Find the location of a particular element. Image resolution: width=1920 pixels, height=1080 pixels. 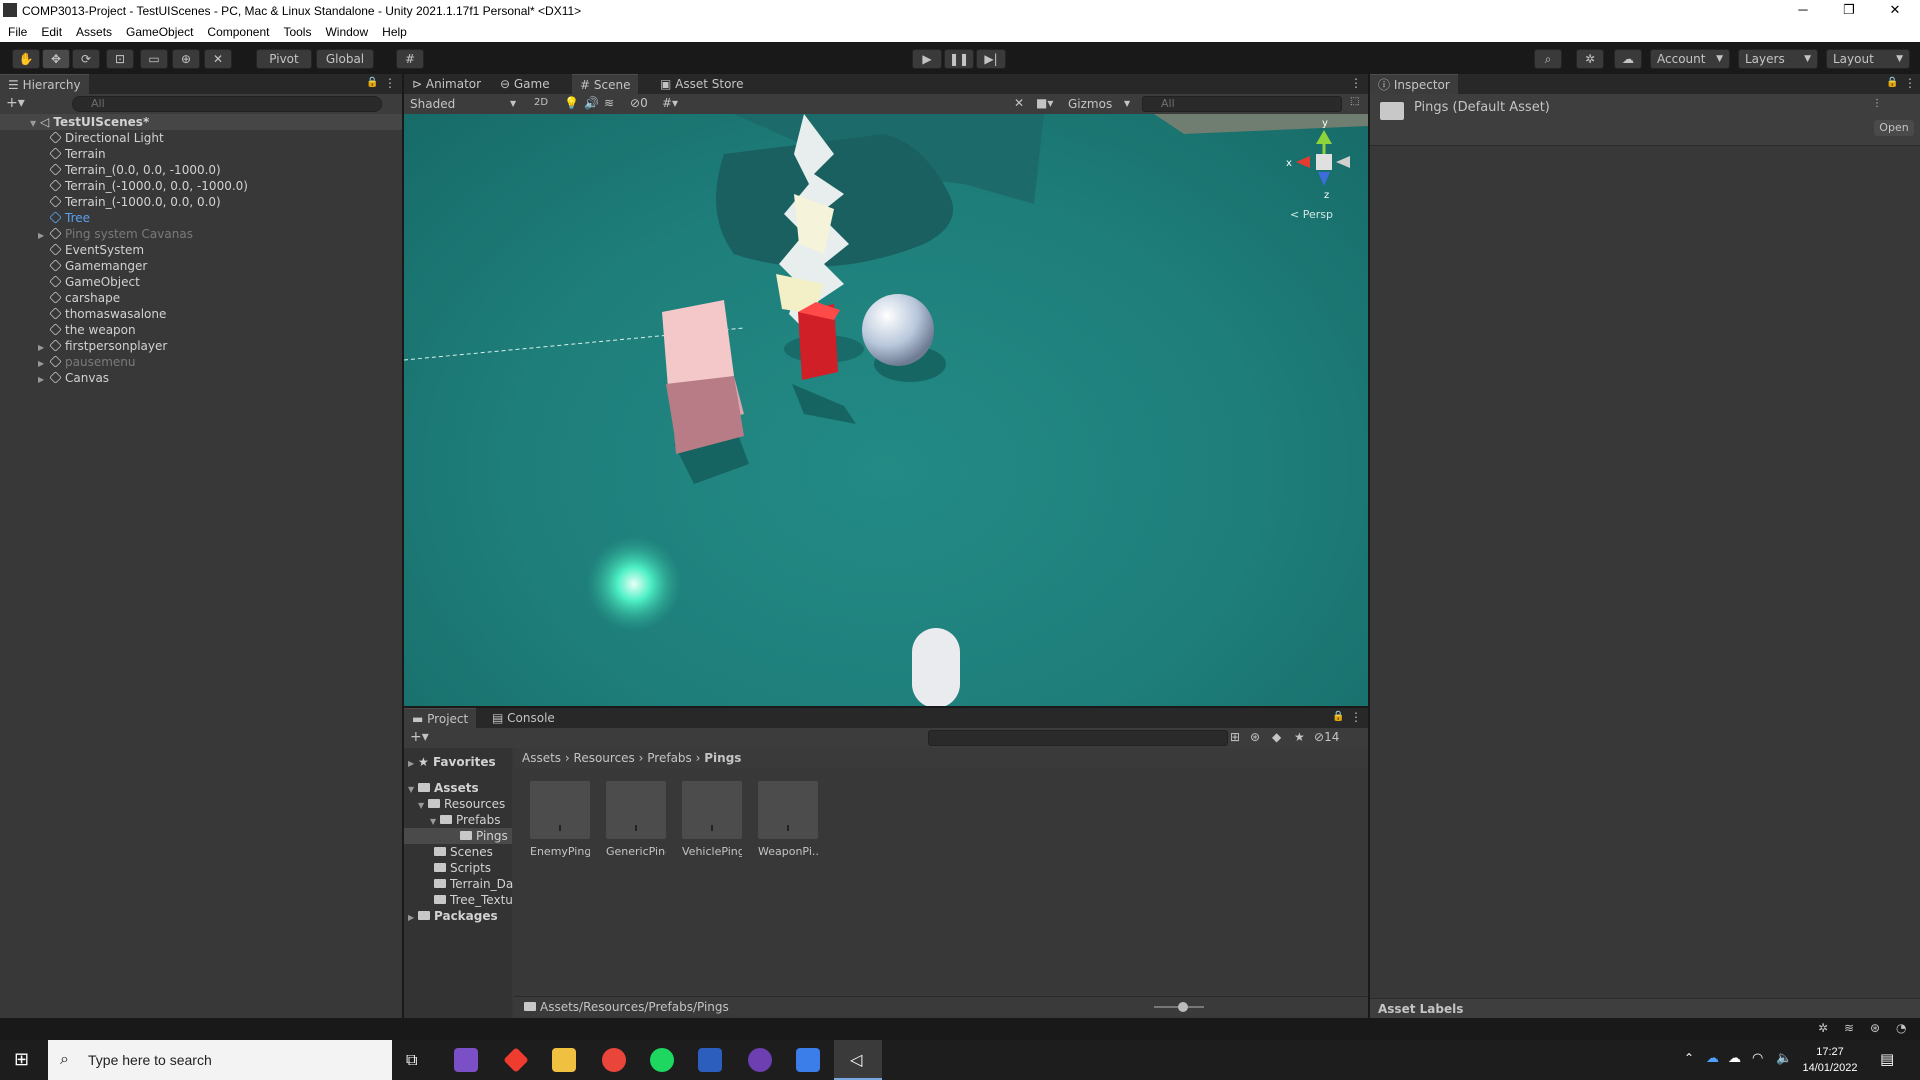

menu-tools: Tools is located at coordinates (296, 30).